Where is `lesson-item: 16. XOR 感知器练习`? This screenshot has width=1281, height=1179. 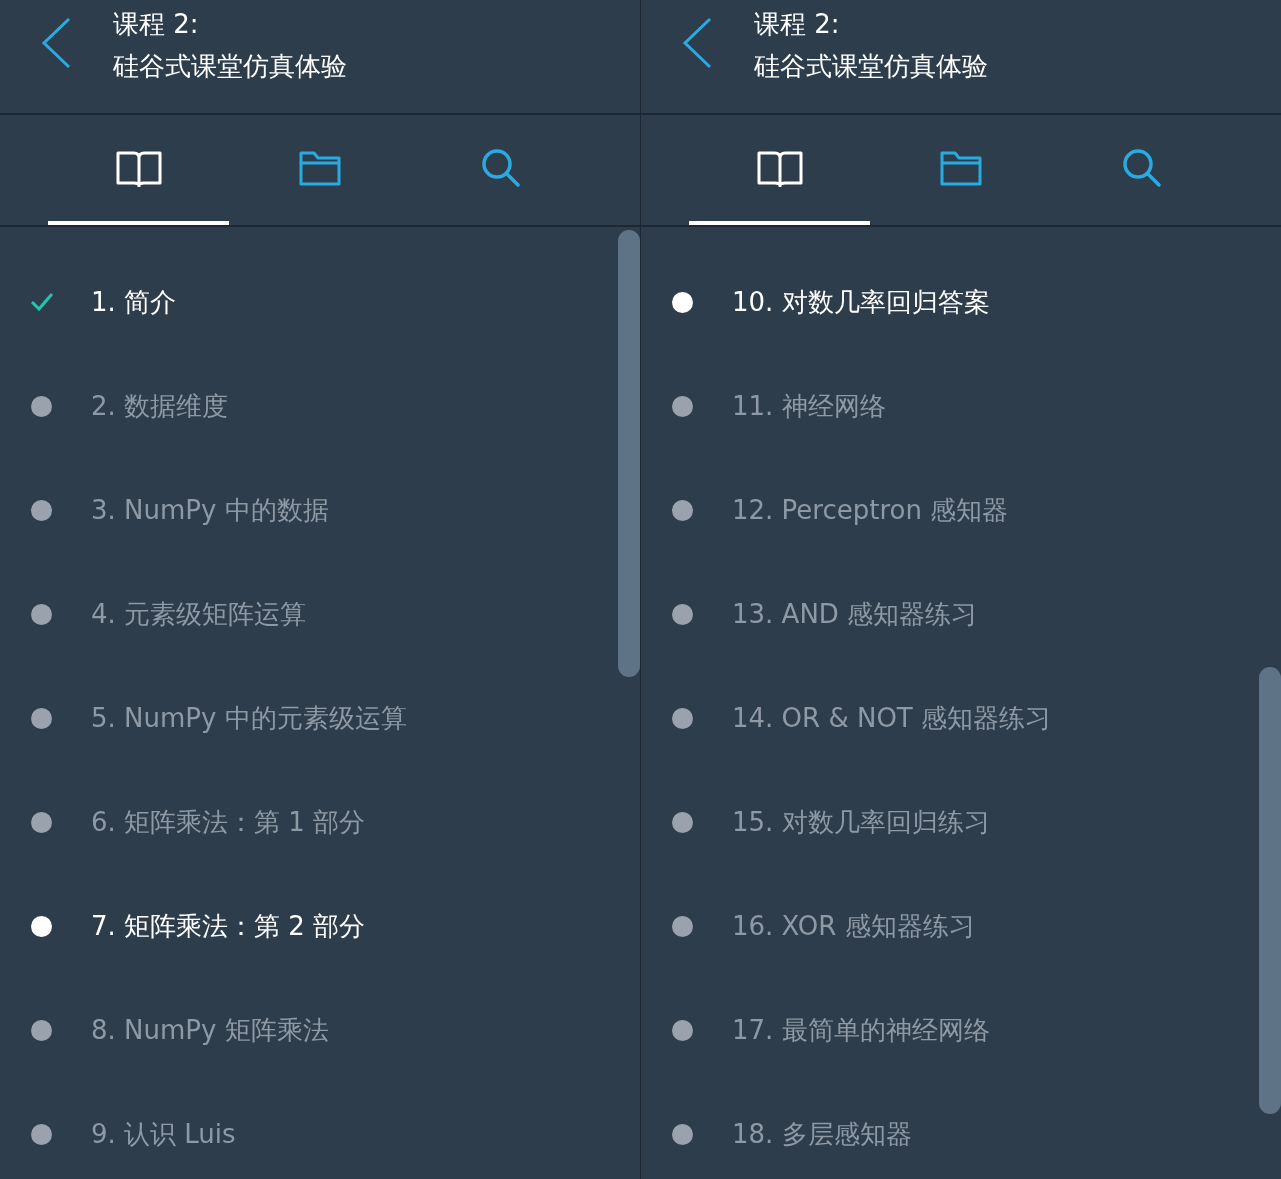
lesson-item: 16. XOR 感知器练习 is located at coordinates (950, 926).